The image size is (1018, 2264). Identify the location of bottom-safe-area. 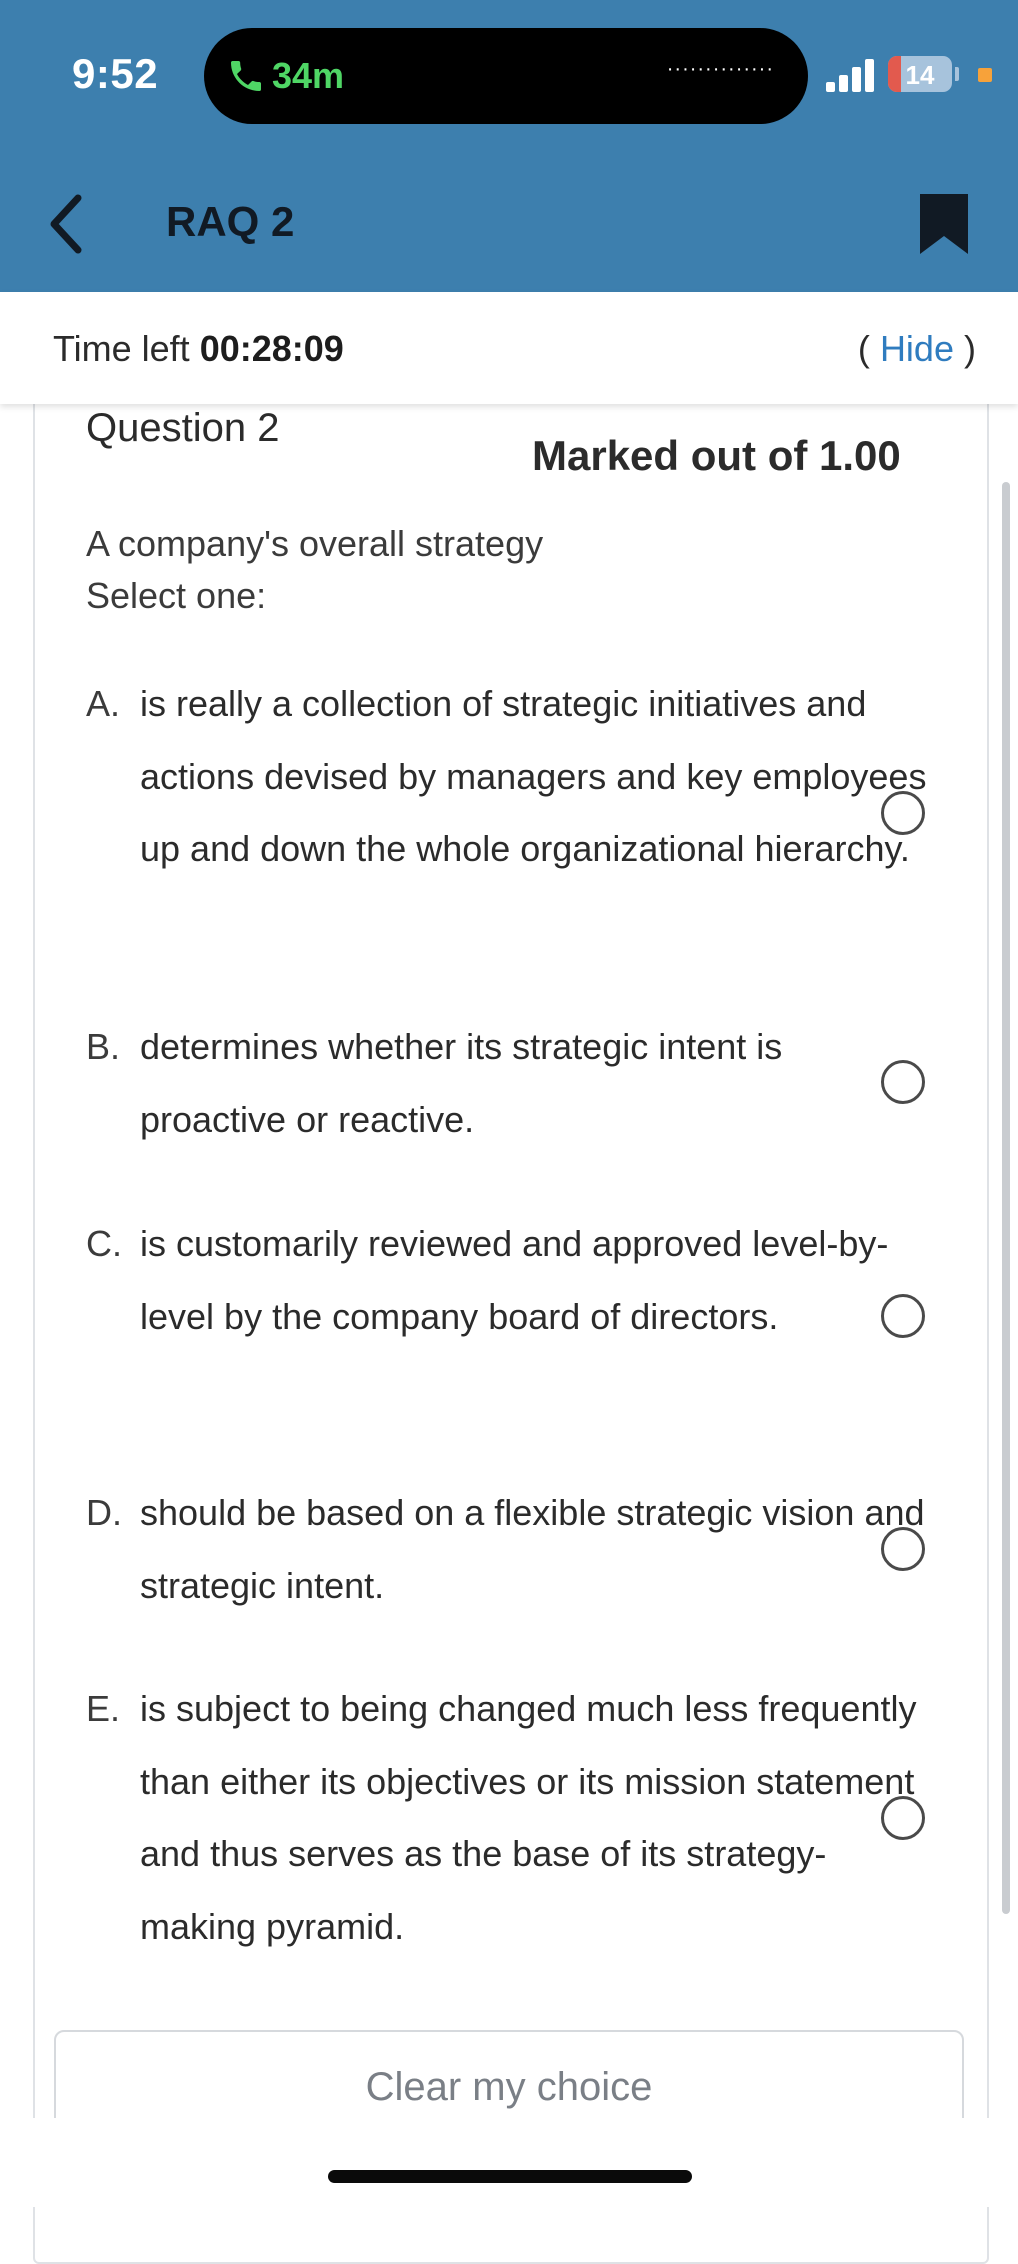
(509, 2162).